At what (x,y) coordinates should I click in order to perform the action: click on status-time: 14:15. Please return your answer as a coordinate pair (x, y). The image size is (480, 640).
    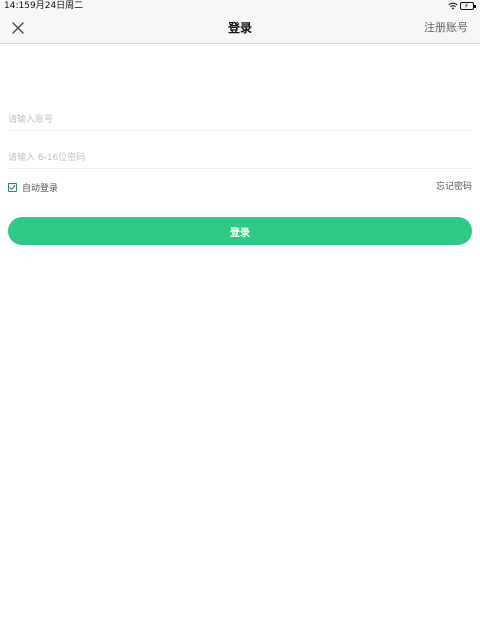
    Looking at the image, I should click on (17, 6).